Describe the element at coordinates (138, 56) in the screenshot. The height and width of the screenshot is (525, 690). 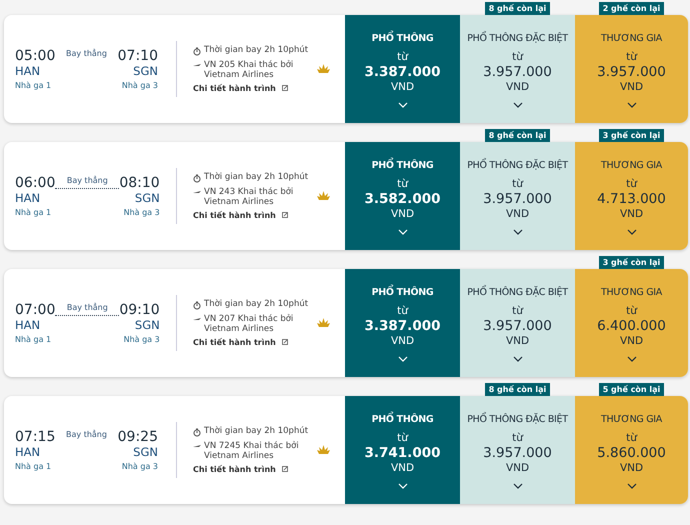
I see `arrival-time: 07:10` at that location.